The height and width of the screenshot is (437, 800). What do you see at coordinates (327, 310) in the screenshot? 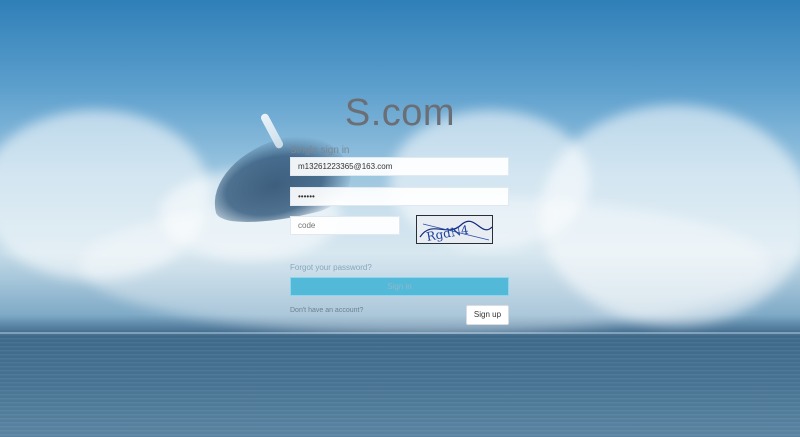
I see `no-account-label: Don't have an account?` at bounding box center [327, 310].